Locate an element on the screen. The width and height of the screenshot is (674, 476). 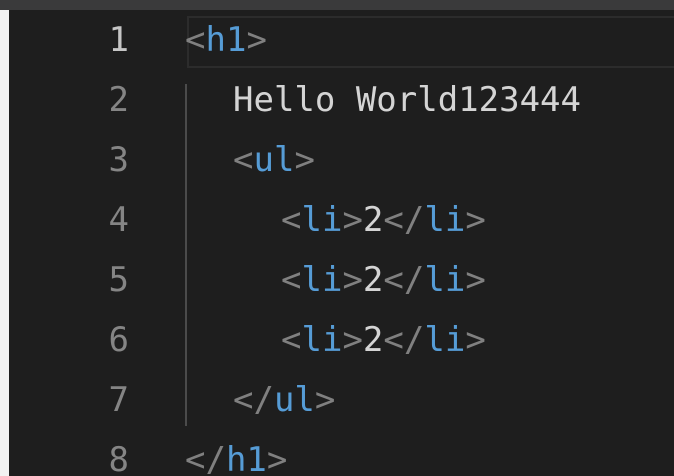
line-number: 6 is located at coordinates (118, 340).